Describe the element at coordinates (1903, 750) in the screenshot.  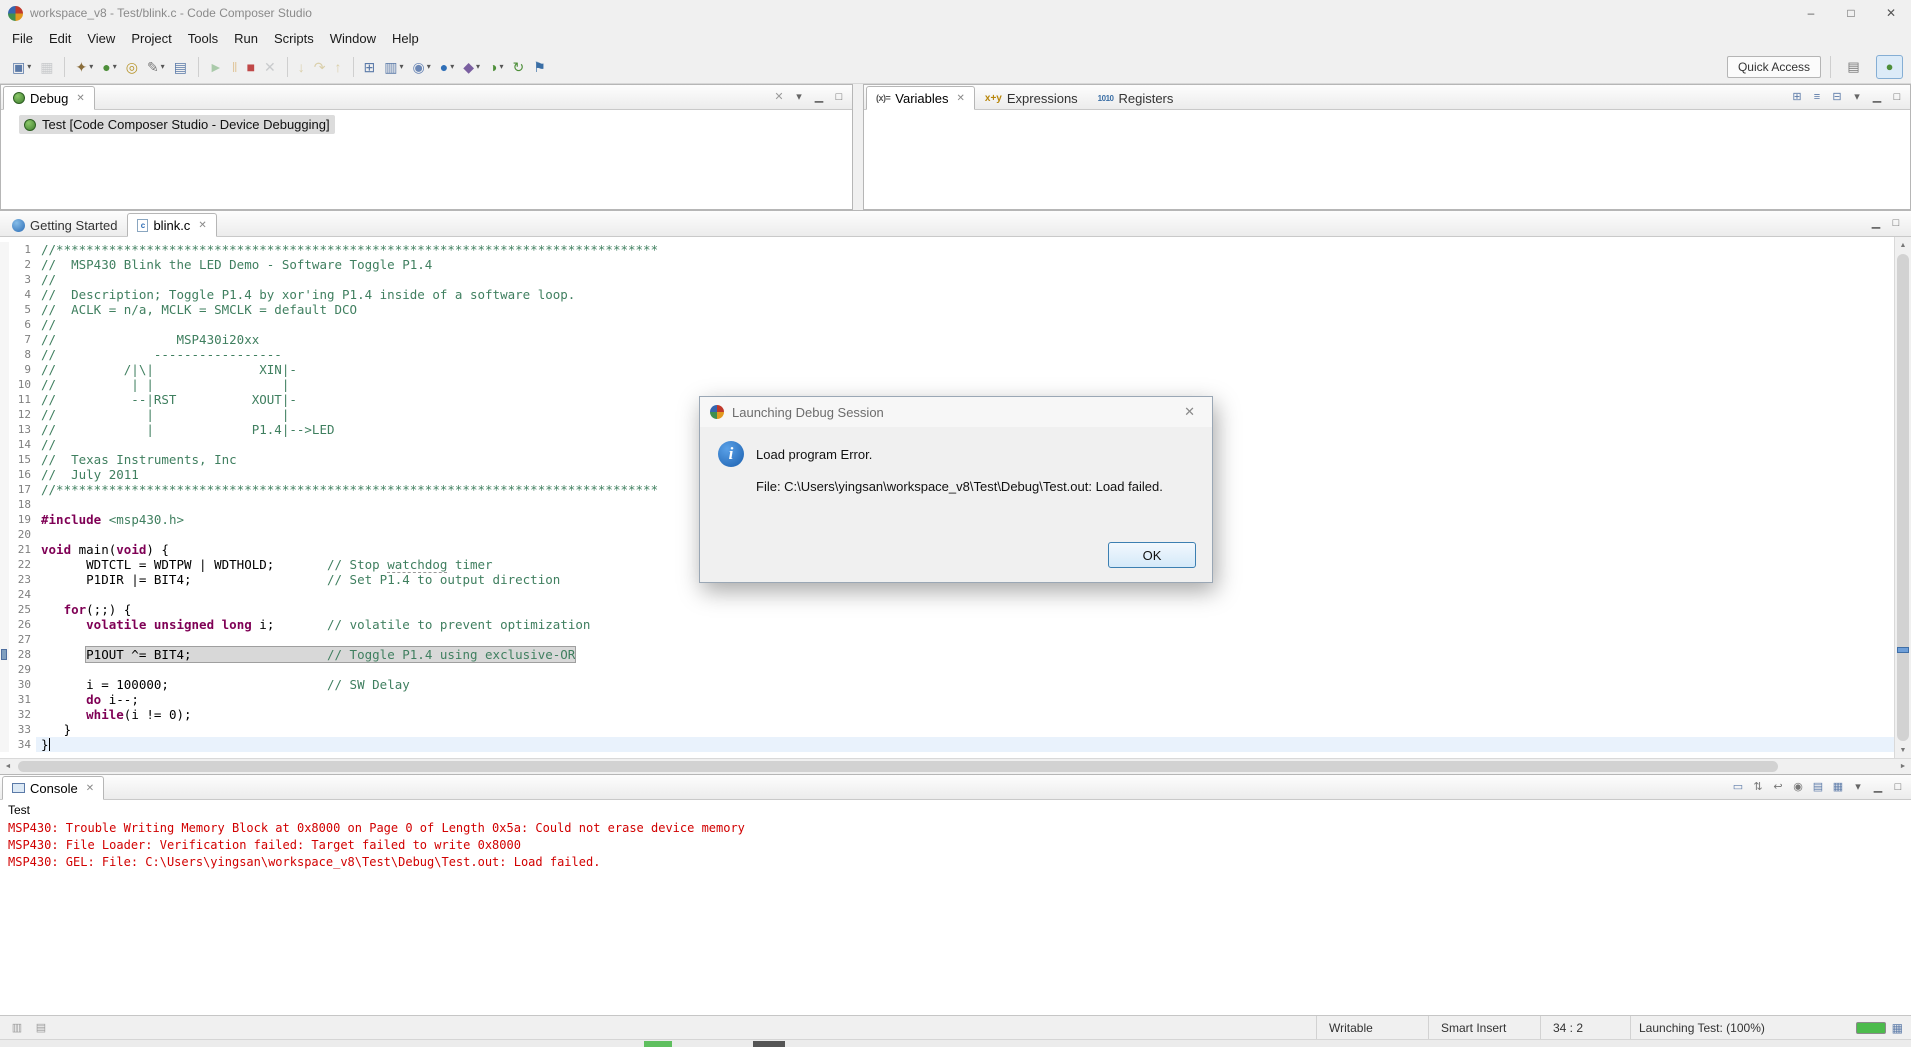
I see `scroll-down-icon: ▼` at that location.